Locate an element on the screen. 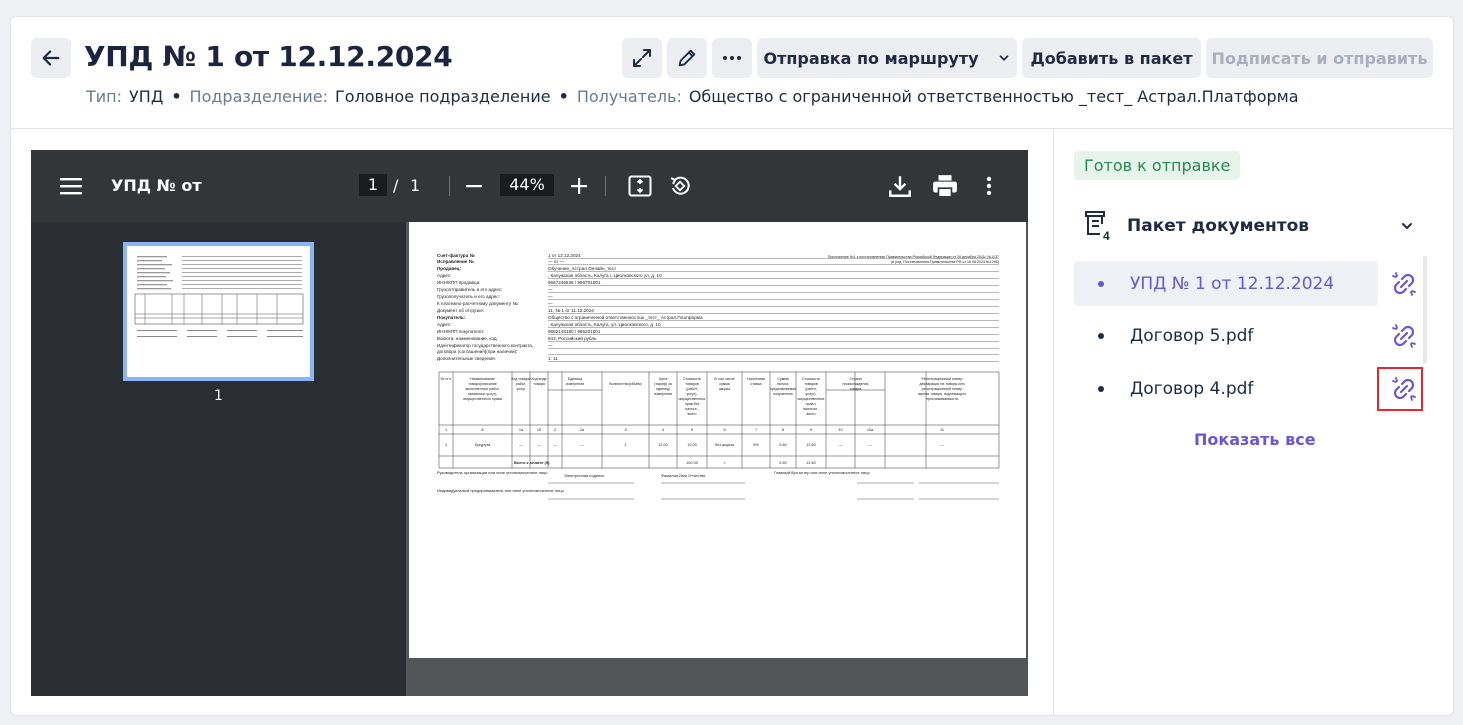  table-header-cell: Код товара/ is located at coordinates (521, 379).